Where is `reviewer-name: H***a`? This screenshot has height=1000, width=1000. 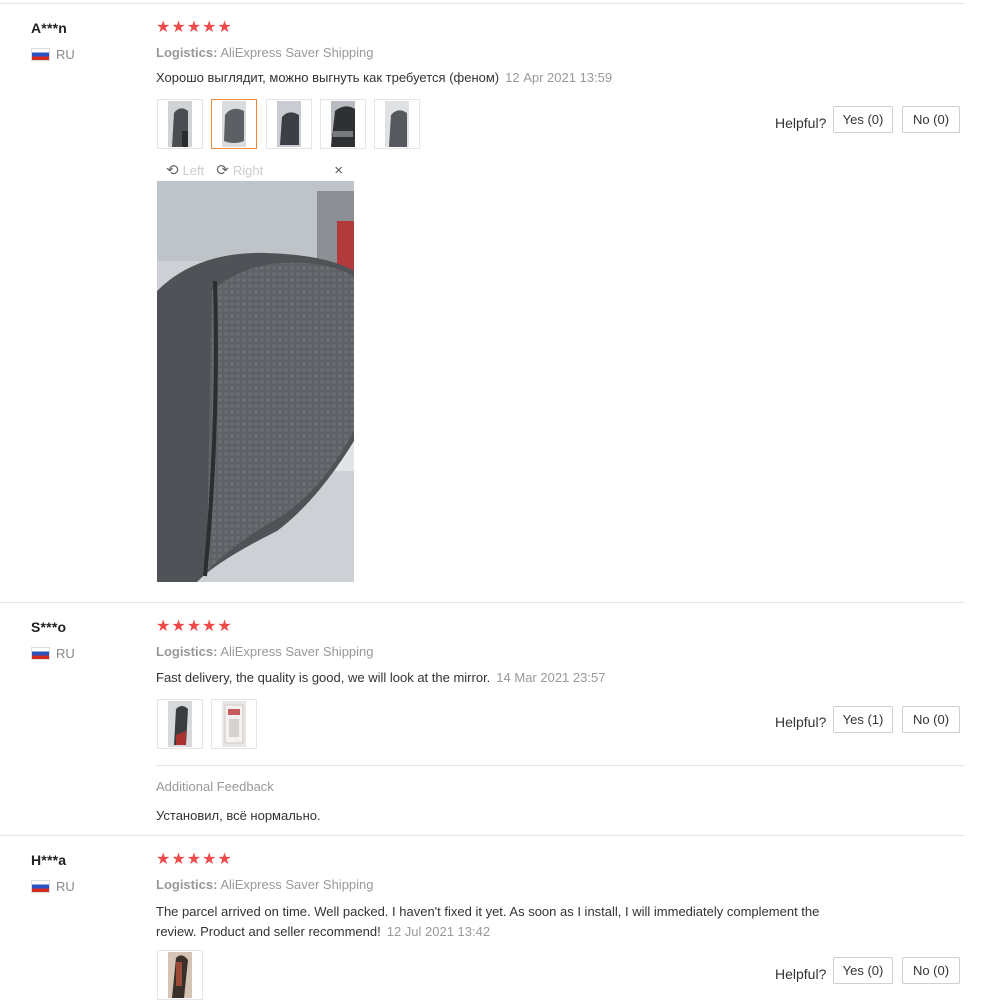 reviewer-name: H***a is located at coordinates (49, 860).